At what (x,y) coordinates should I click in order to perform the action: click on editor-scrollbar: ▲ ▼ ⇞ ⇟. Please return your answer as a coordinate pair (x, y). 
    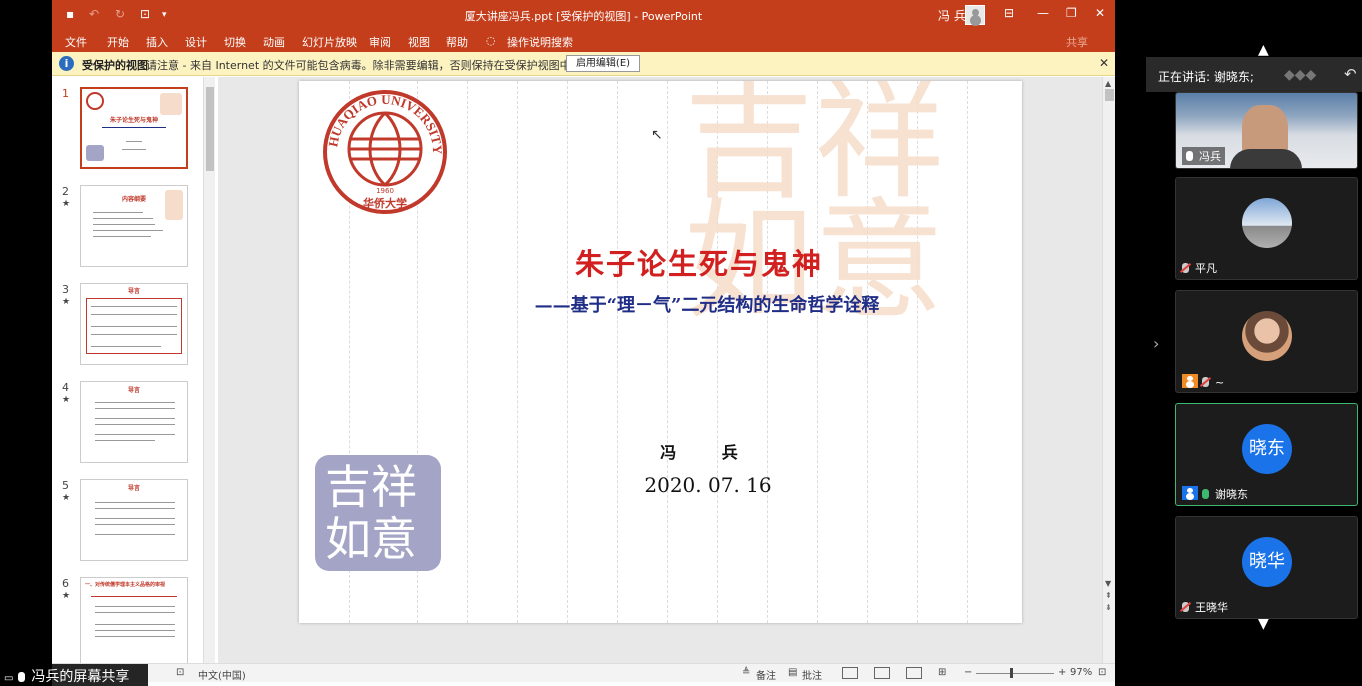
    Looking at the image, I should click on (1108, 370).